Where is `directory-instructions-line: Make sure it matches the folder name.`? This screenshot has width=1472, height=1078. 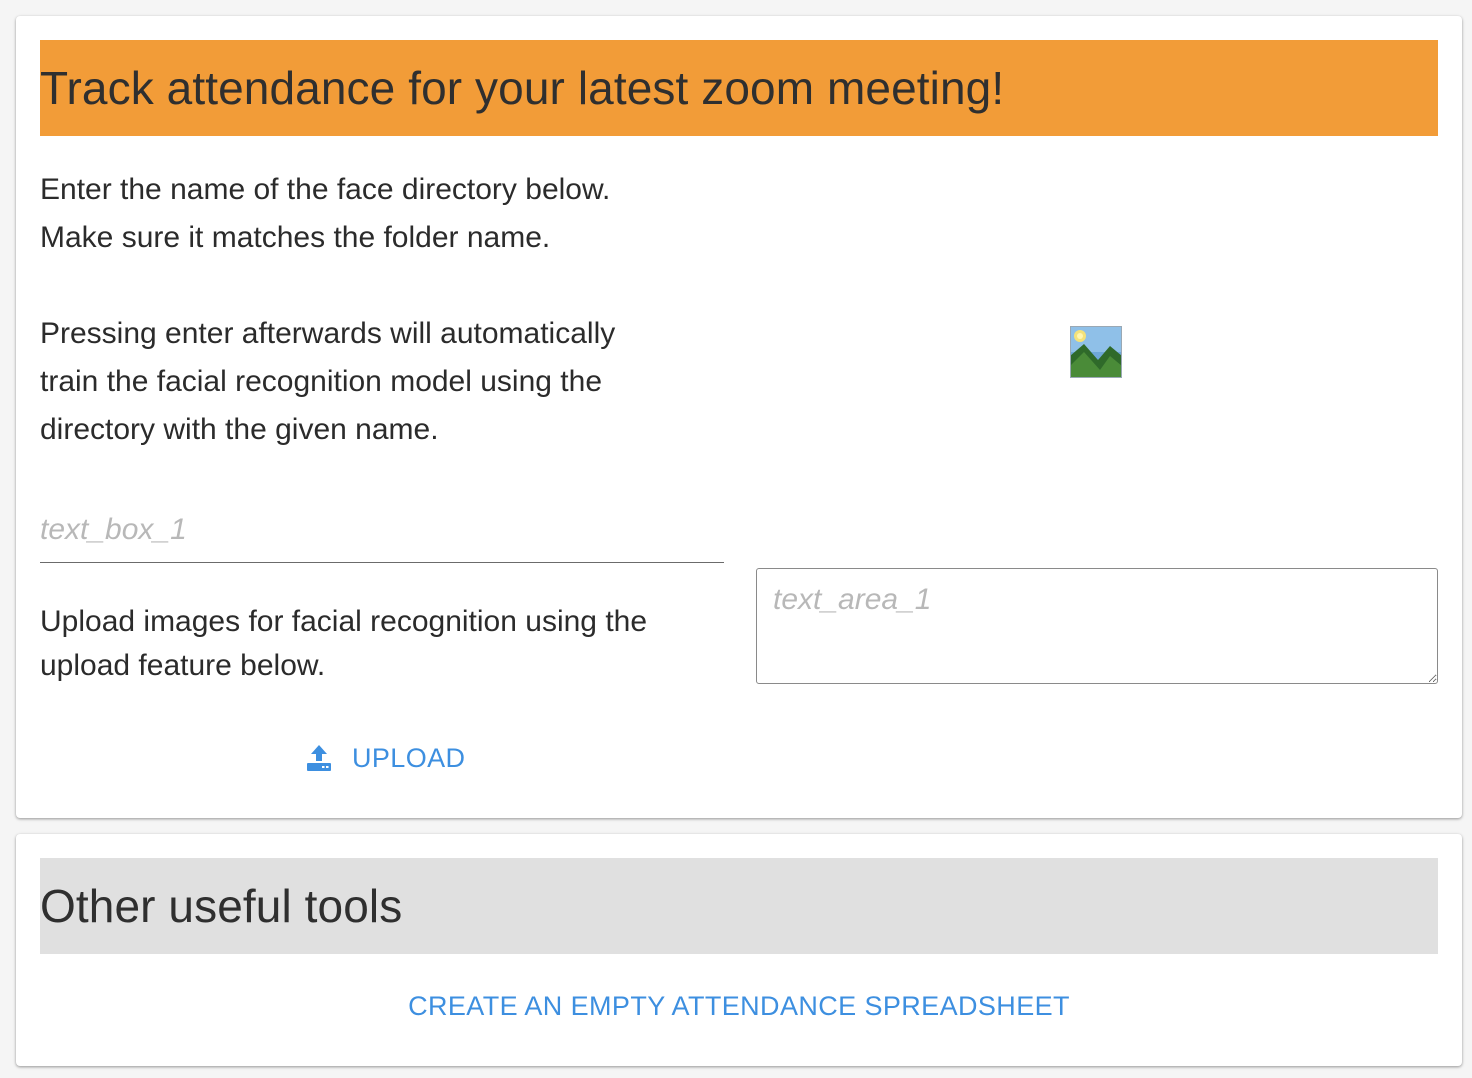
directory-instructions-line: Make sure it matches the folder name. is located at coordinates (295, 237).